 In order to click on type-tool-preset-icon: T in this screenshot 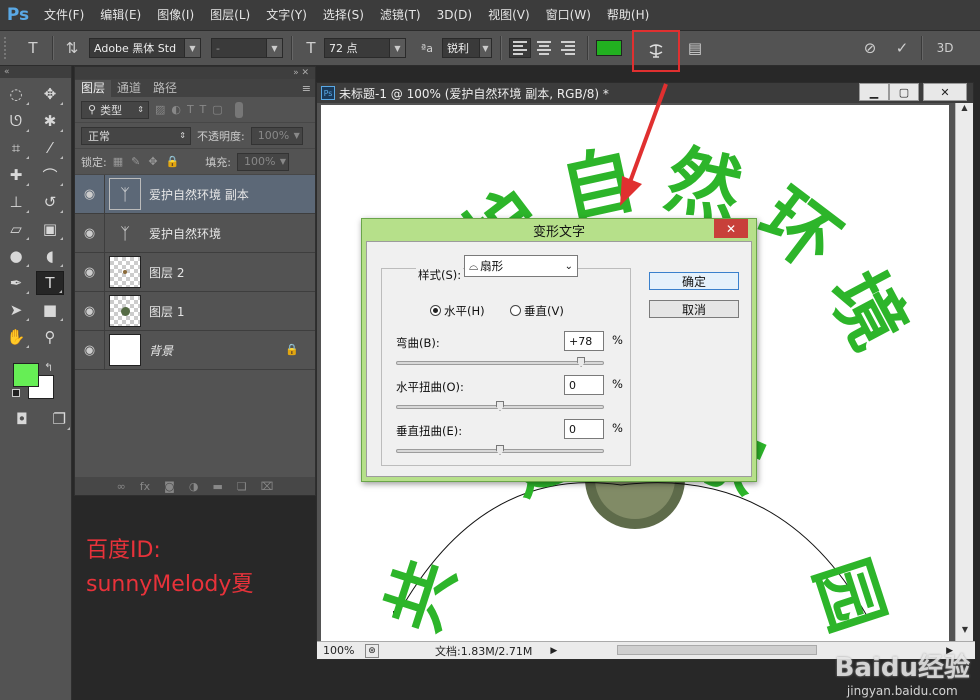, I will do `click(33, 48)`.